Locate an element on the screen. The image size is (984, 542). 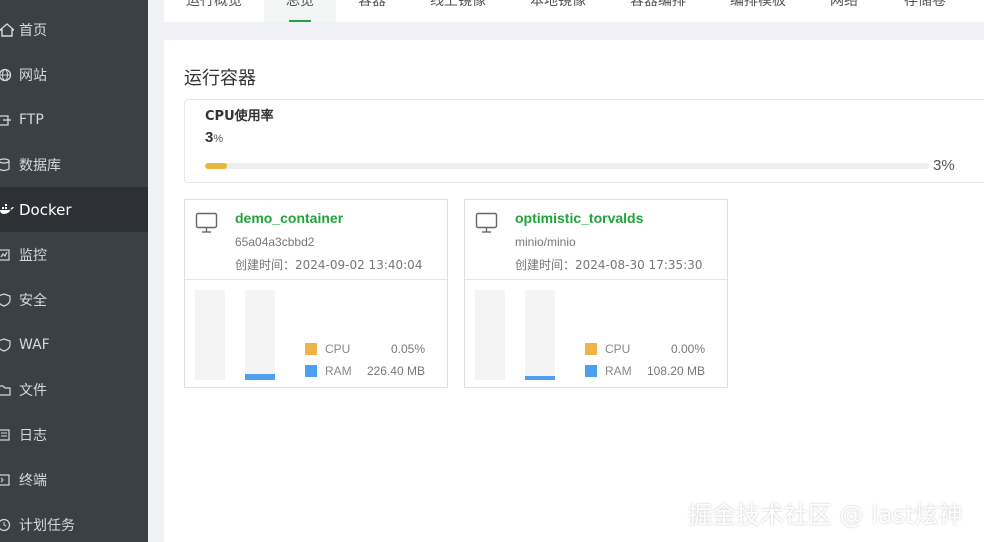
clock-icon is located at coordinates (9, 525).